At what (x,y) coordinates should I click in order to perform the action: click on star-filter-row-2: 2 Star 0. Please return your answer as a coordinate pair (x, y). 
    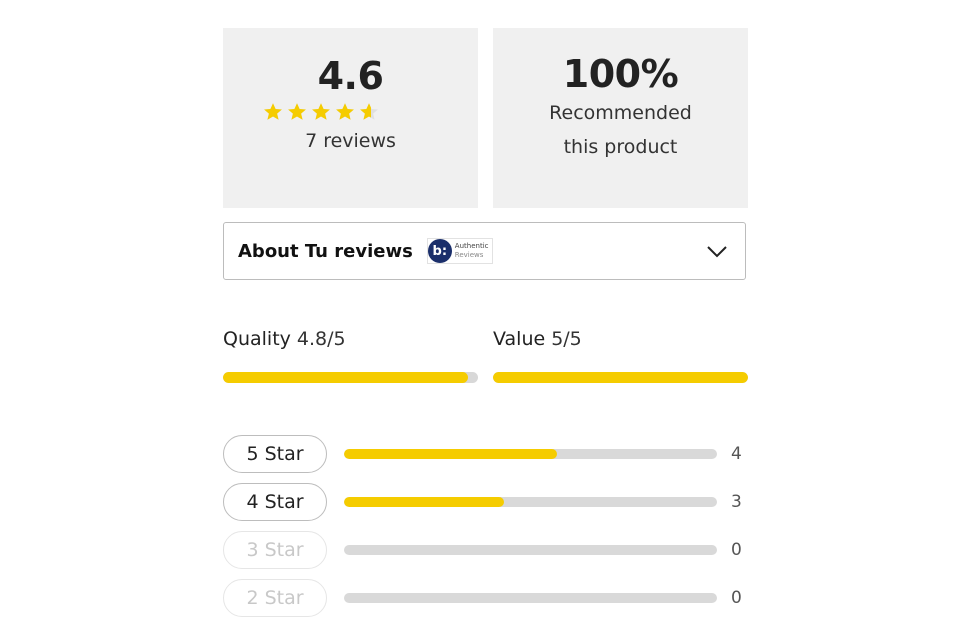
    Looking at the image, I should click on (488, 598).